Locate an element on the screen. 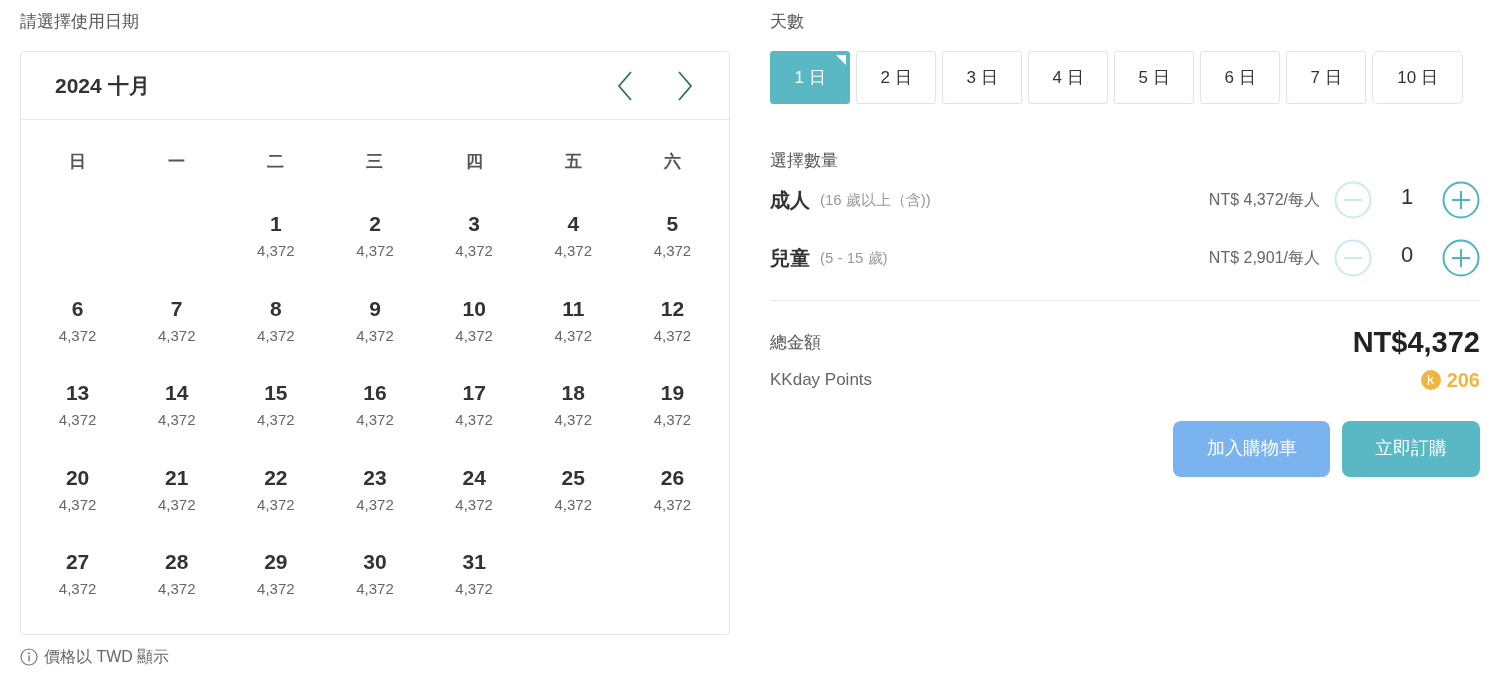 The width and height of the screenshot is (1500, 686). weekday-label: 六 is located at coordinates (672, 162).